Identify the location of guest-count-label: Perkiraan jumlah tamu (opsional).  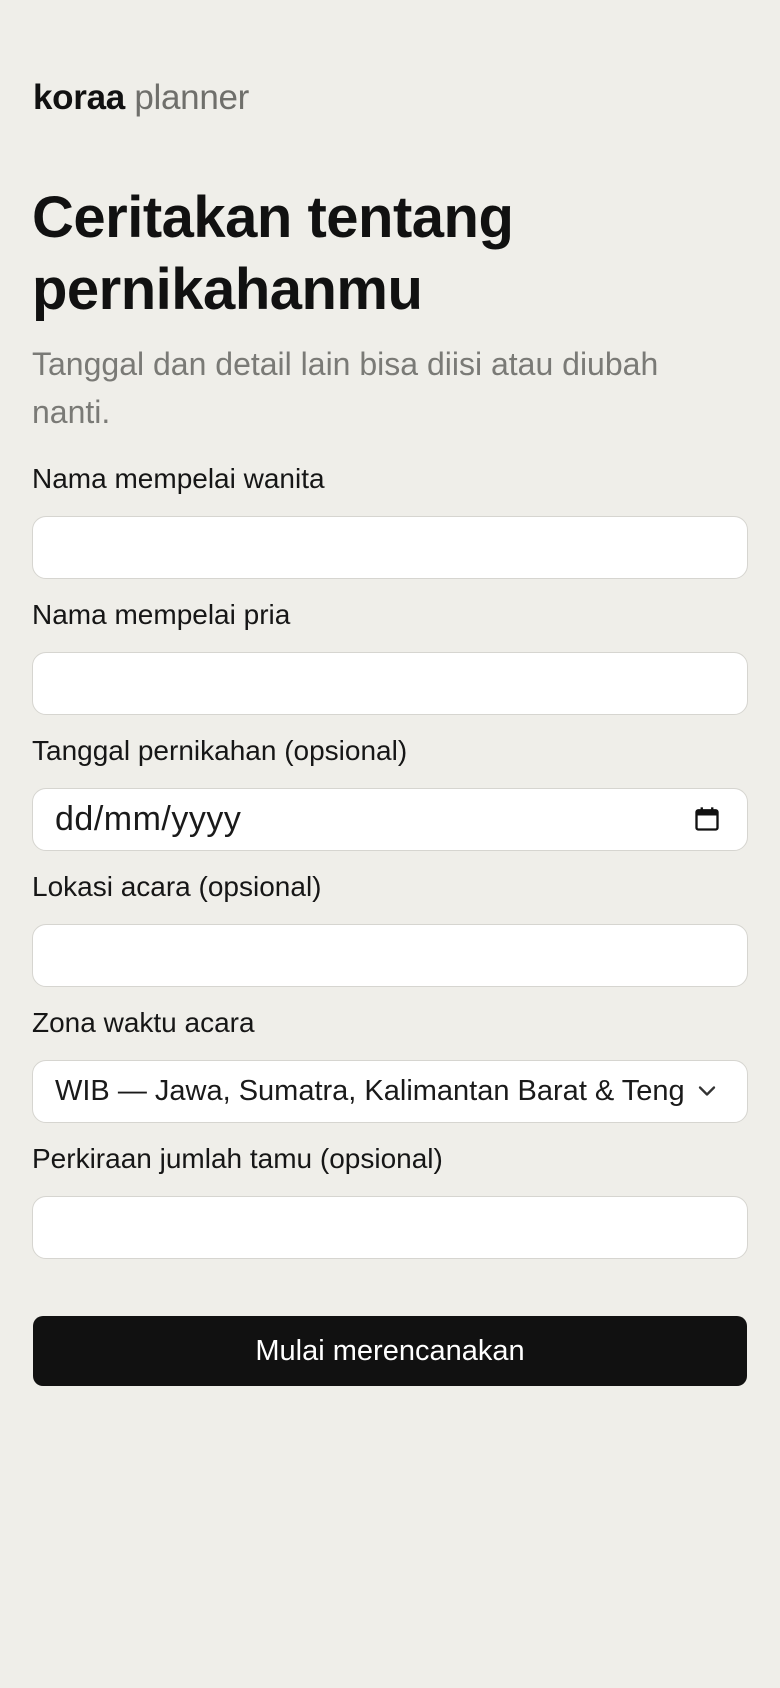
(237, 1158).